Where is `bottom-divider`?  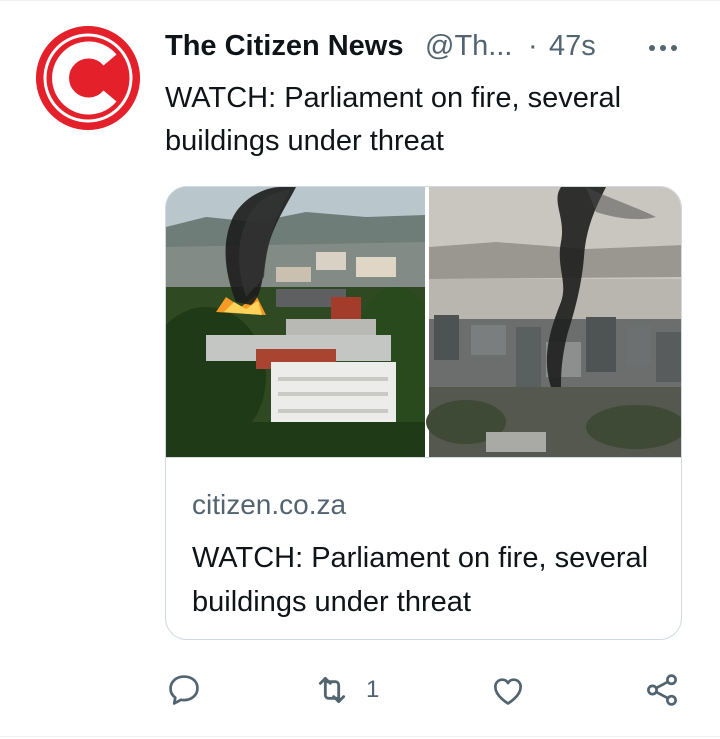
bottom-divider is located at coordinates (360, 736).